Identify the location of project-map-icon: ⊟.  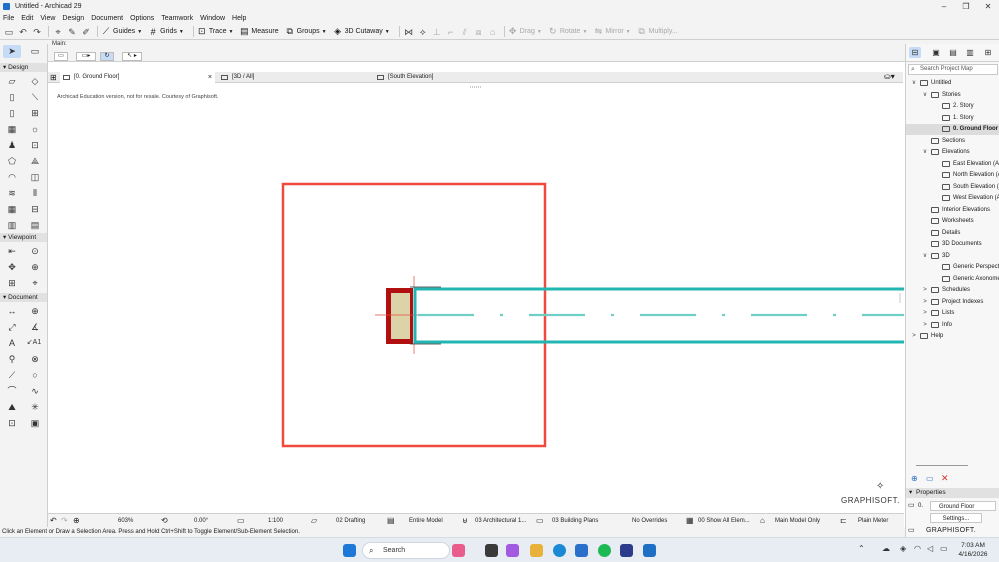
(915, 52).